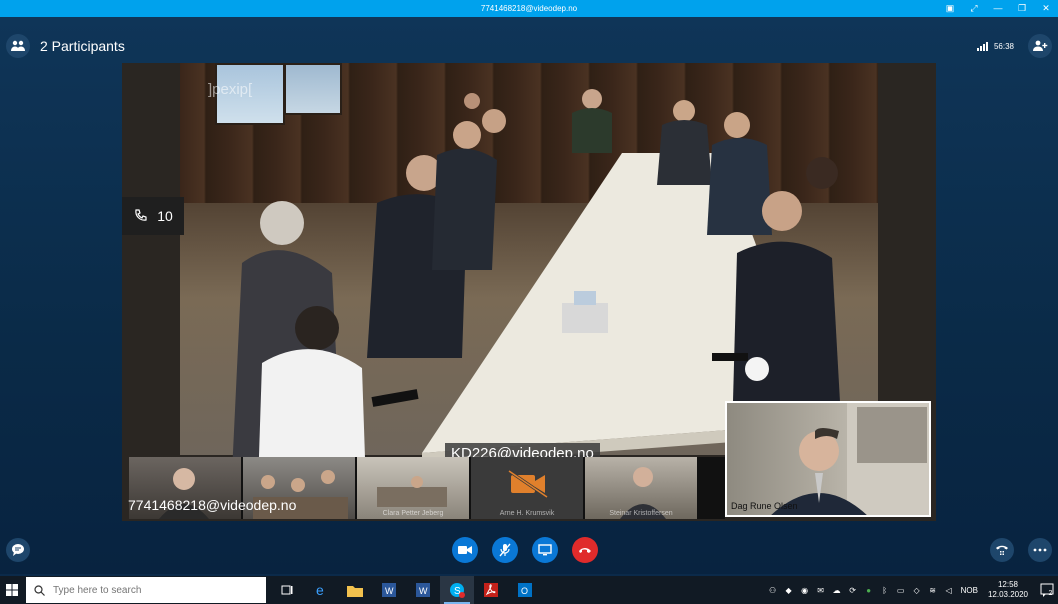  Describe the element at coordinates (212, 505) in the screenshot. I see `caller-label: 7741468218@videodep.no` at that location.